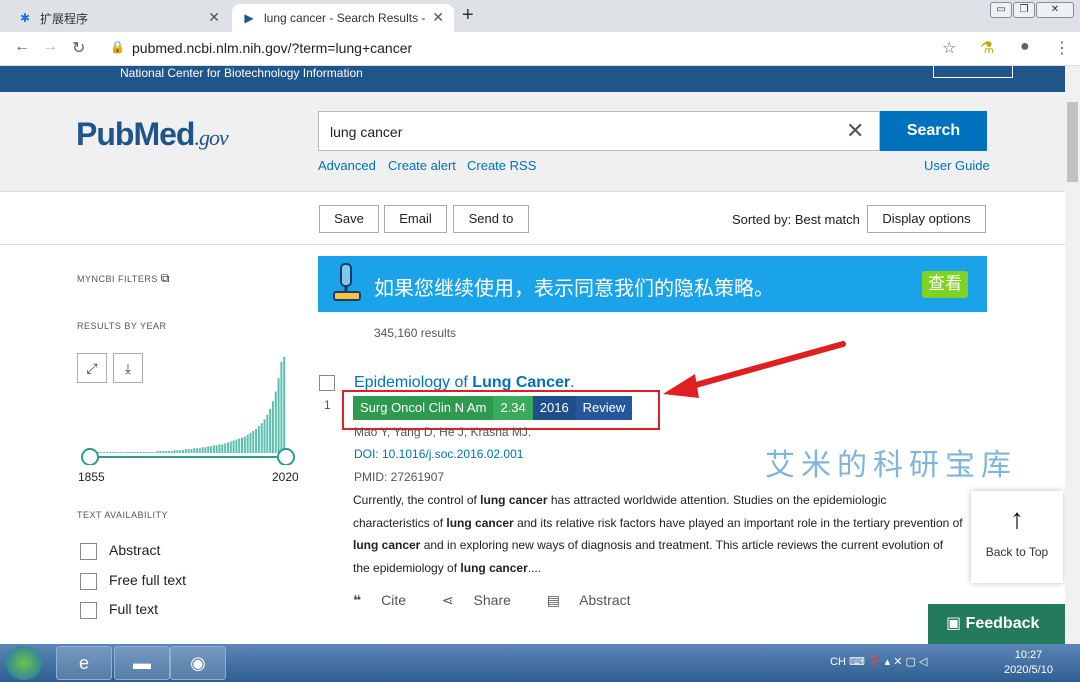  I want to click on feedback-button: ▣ Feedback, so click(996, 624).